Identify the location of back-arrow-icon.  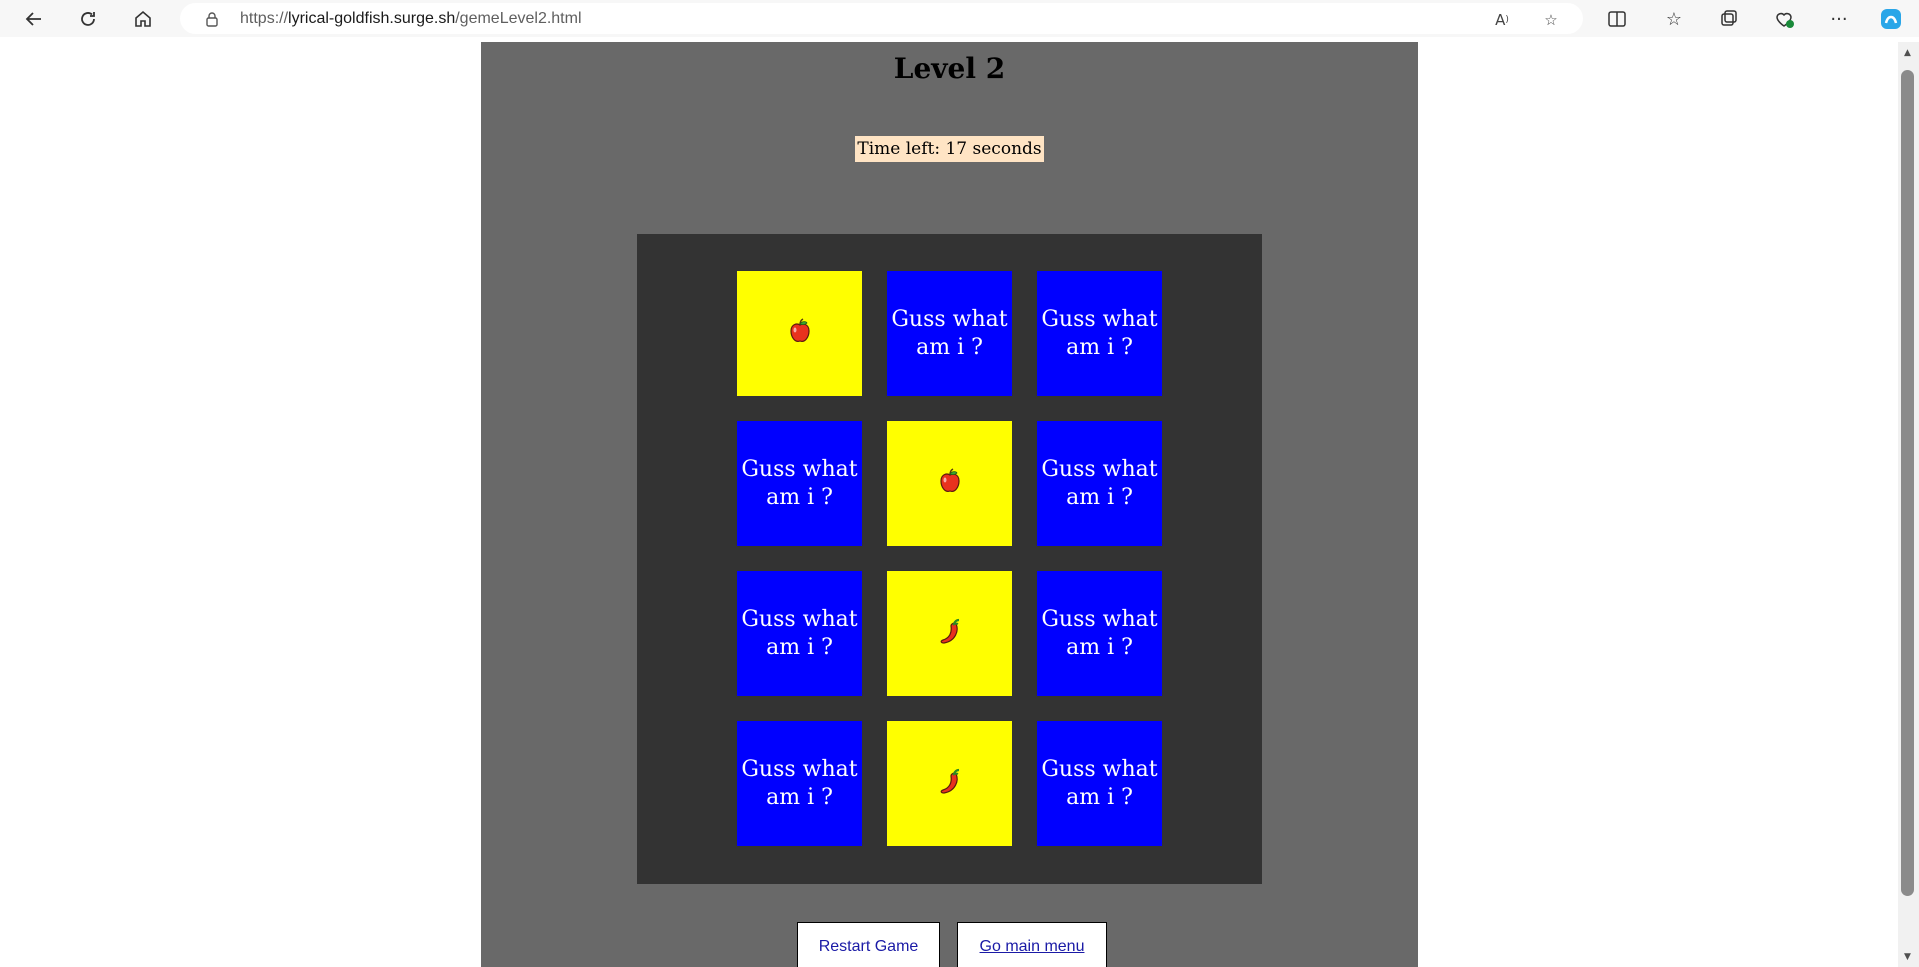
(33, 19).